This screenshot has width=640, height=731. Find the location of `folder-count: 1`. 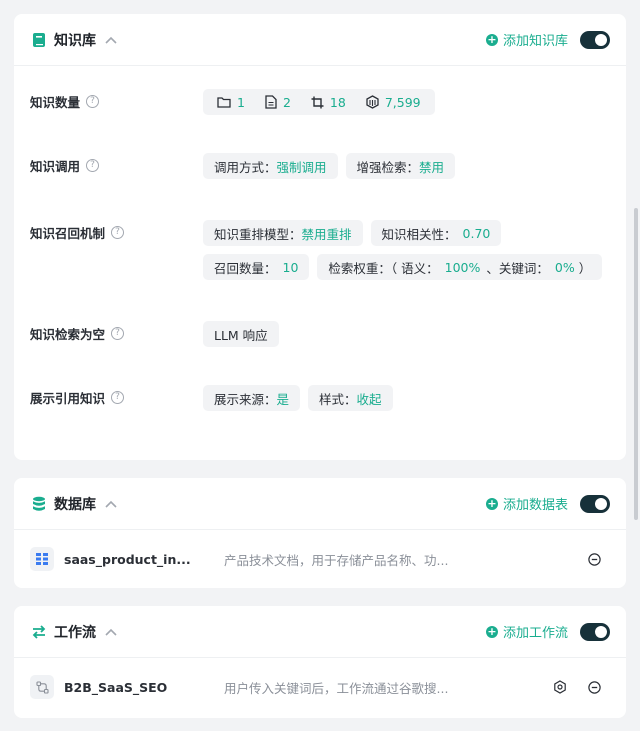

folder-count: 1 is located at coordinates (241, 102).